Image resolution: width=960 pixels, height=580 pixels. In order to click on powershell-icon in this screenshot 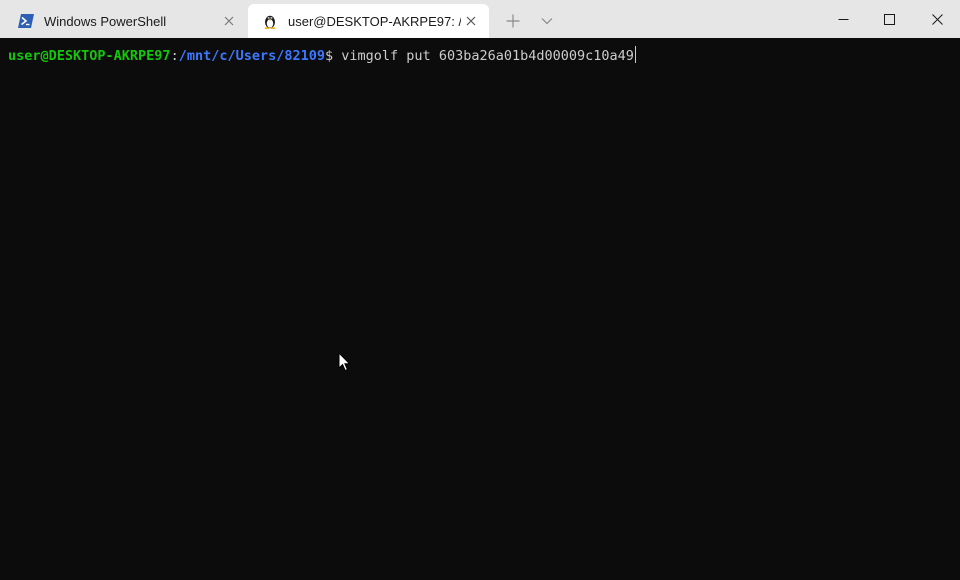, I will do `click(26, 21)`.